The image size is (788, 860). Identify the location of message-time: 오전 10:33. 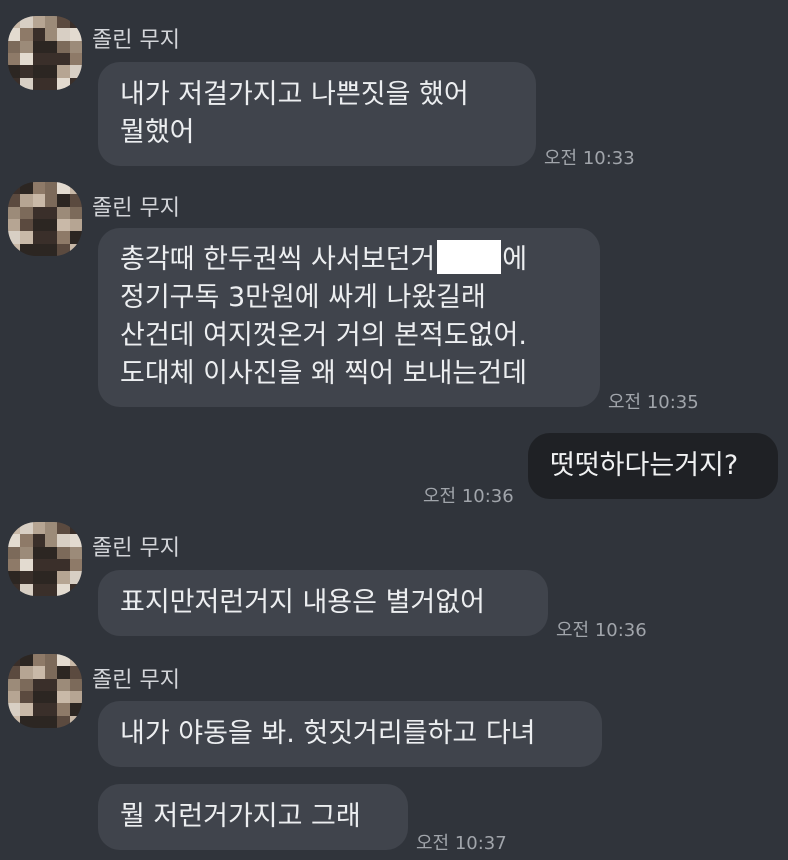
(589, 158).